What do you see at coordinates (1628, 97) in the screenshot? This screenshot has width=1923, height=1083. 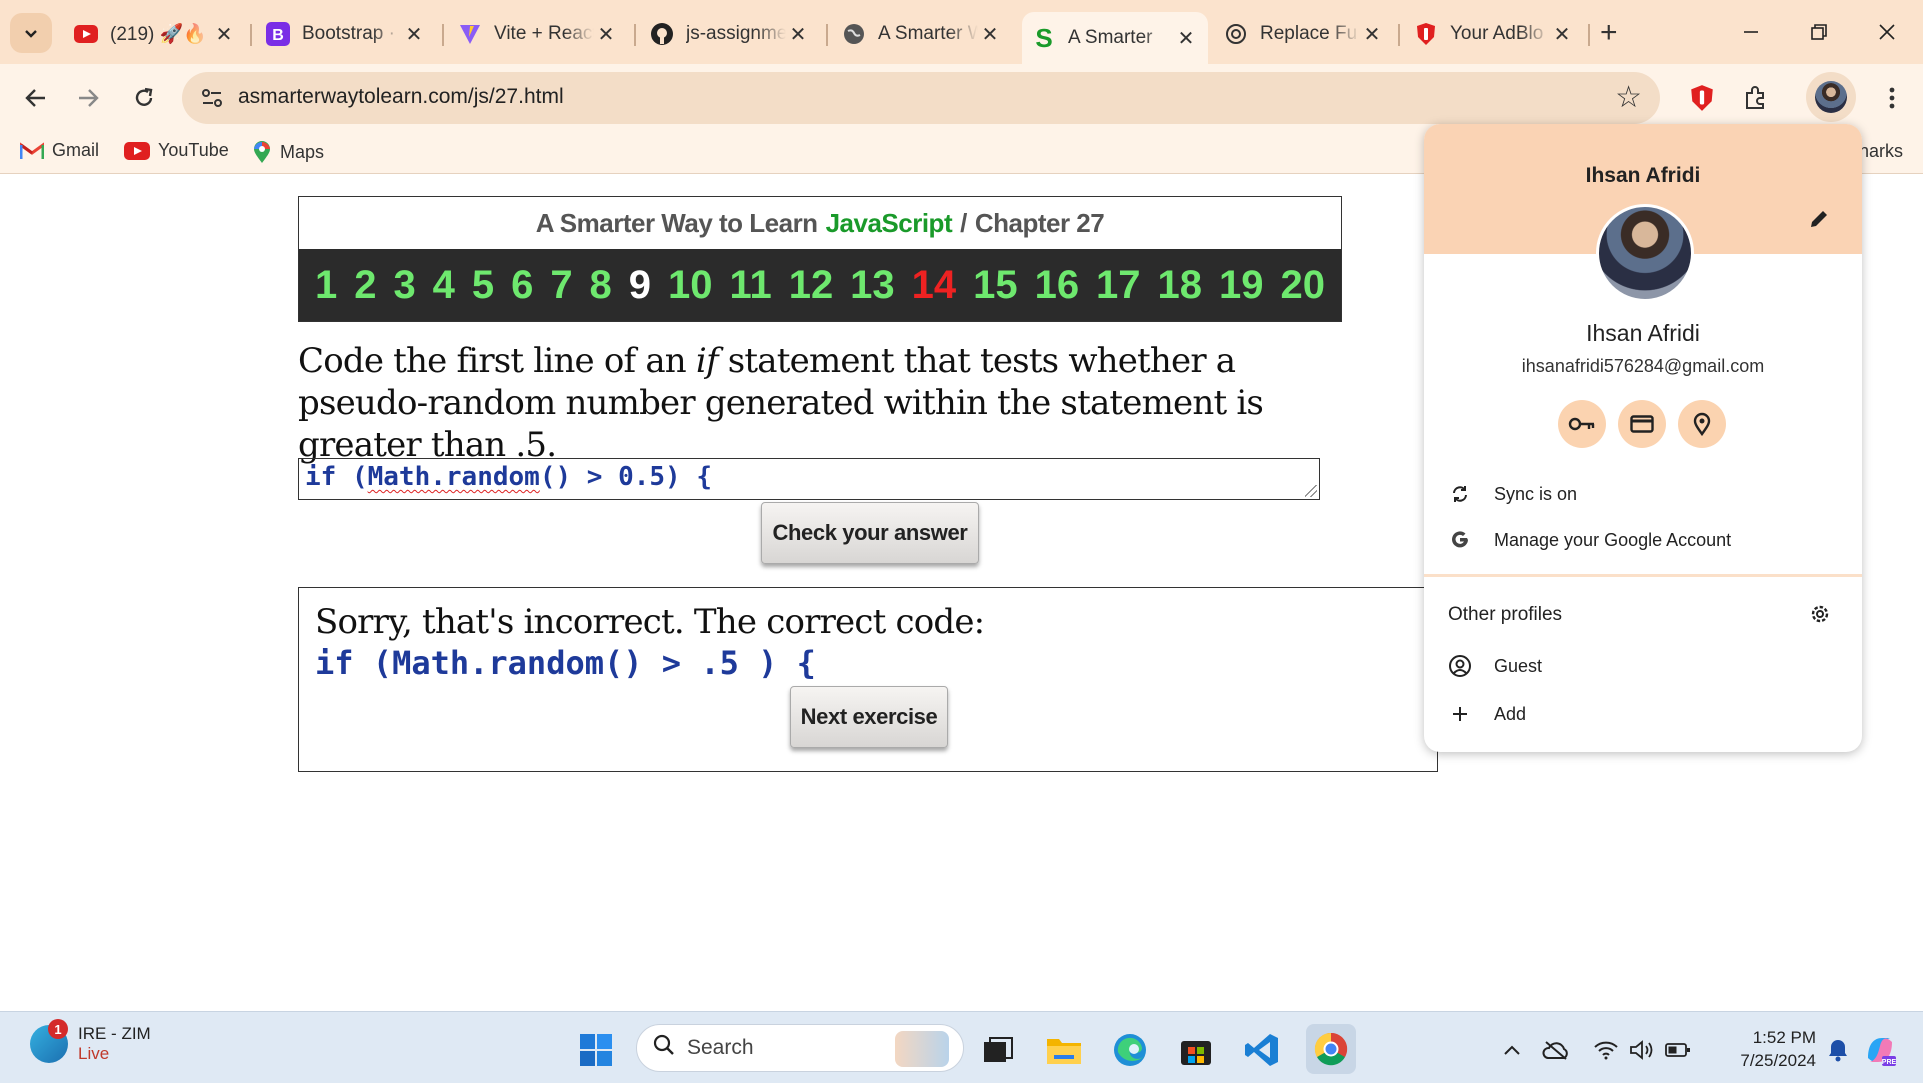 I see `star-icon: ☆` at bounding box center [1628, 97].